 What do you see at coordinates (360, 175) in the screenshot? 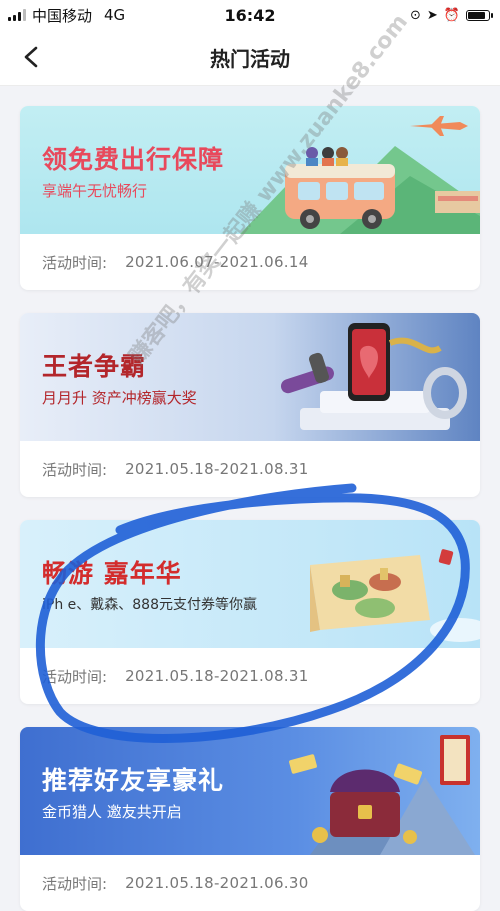
I see `camper-van-illustration` at bounding box center [360, 175].